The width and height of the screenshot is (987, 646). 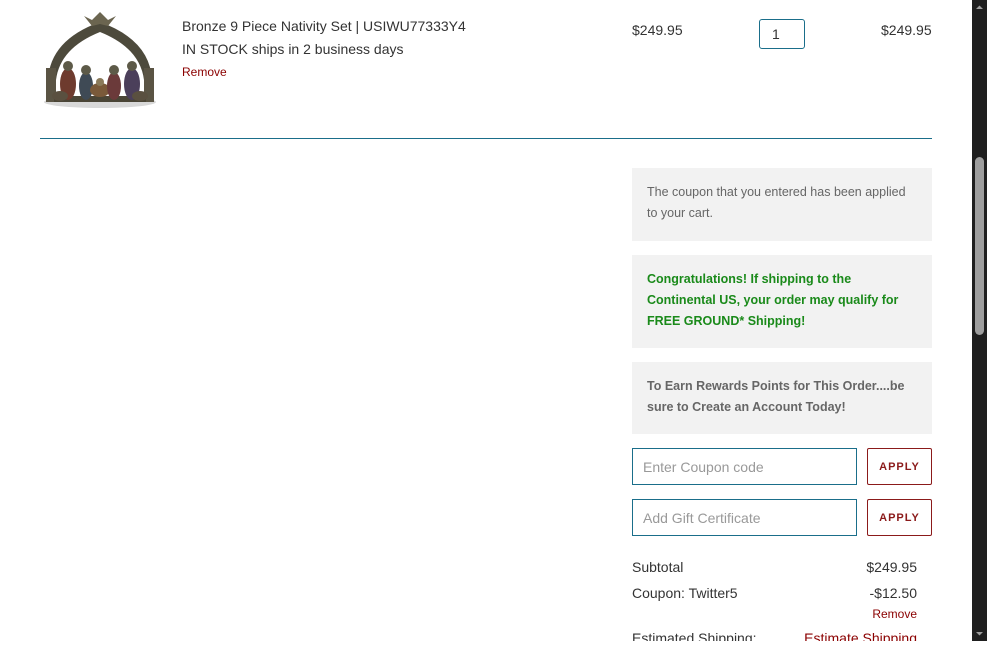 What do you see at coordinates (744, 466) in the screenshot?
I see `coupon-code-input` at bounding box center [744, 466].